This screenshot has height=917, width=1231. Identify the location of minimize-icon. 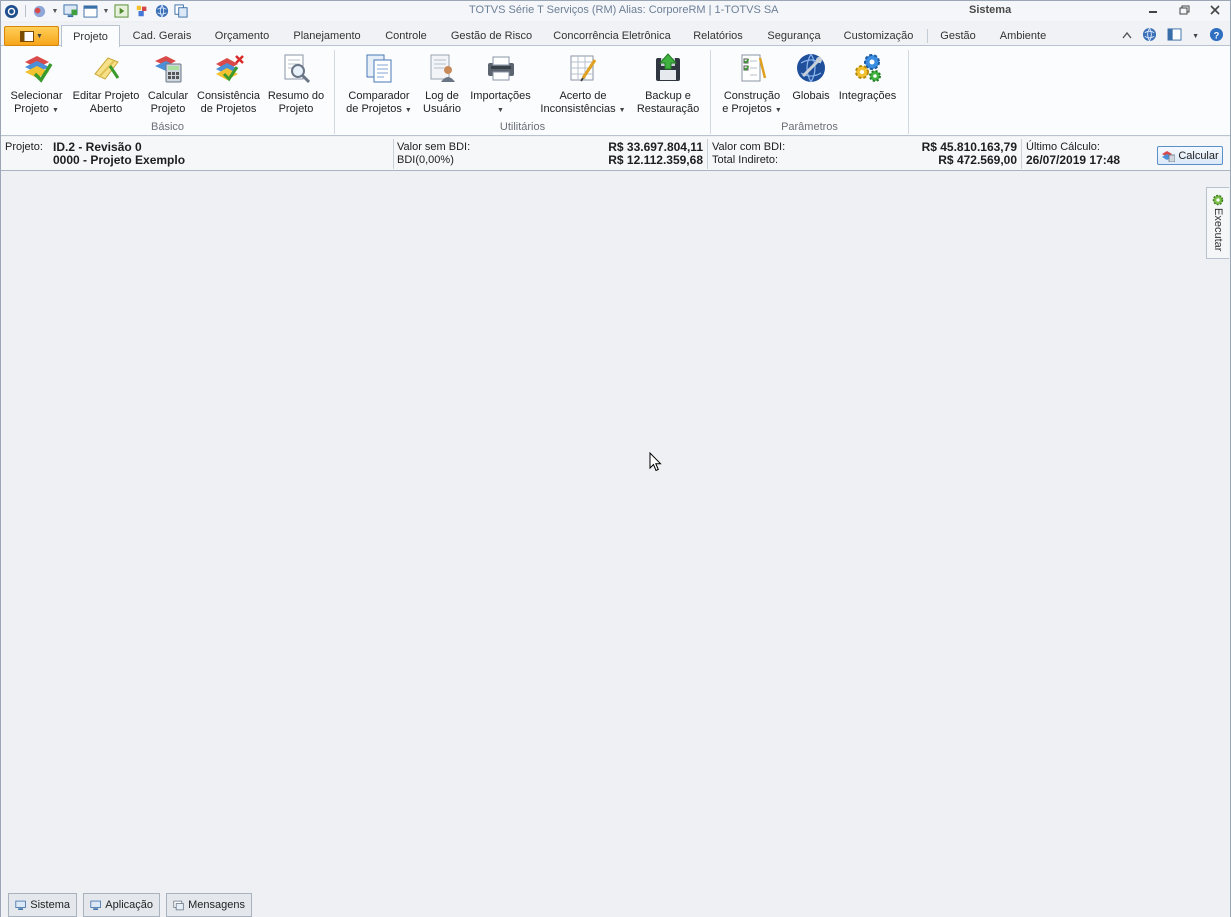
(1153, 10).